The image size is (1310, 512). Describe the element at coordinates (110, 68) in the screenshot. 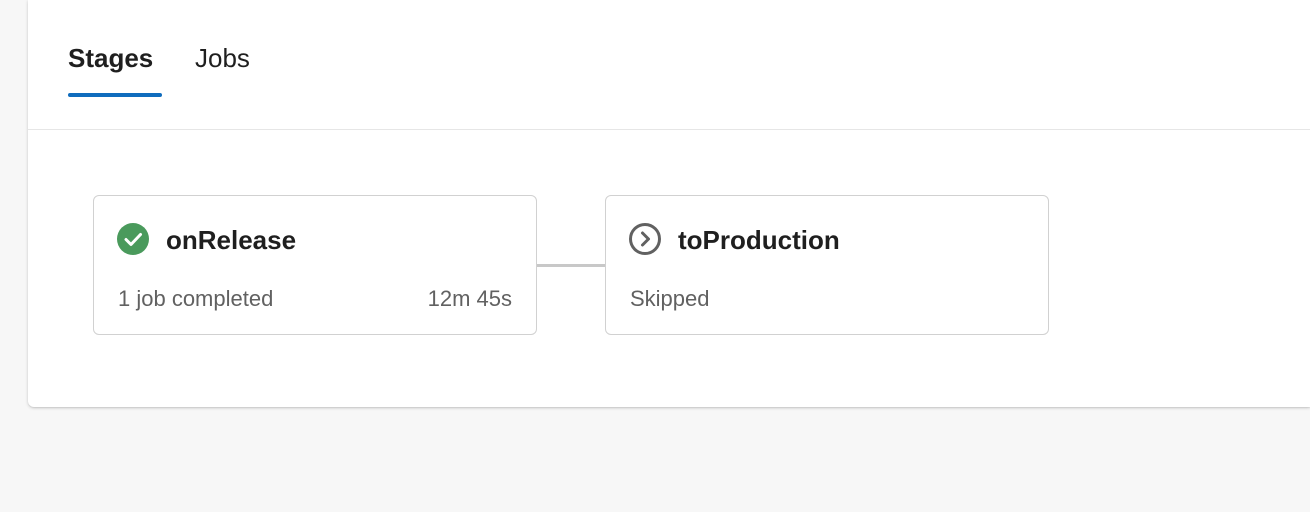

I see `tab-stages: Stages` at that location.